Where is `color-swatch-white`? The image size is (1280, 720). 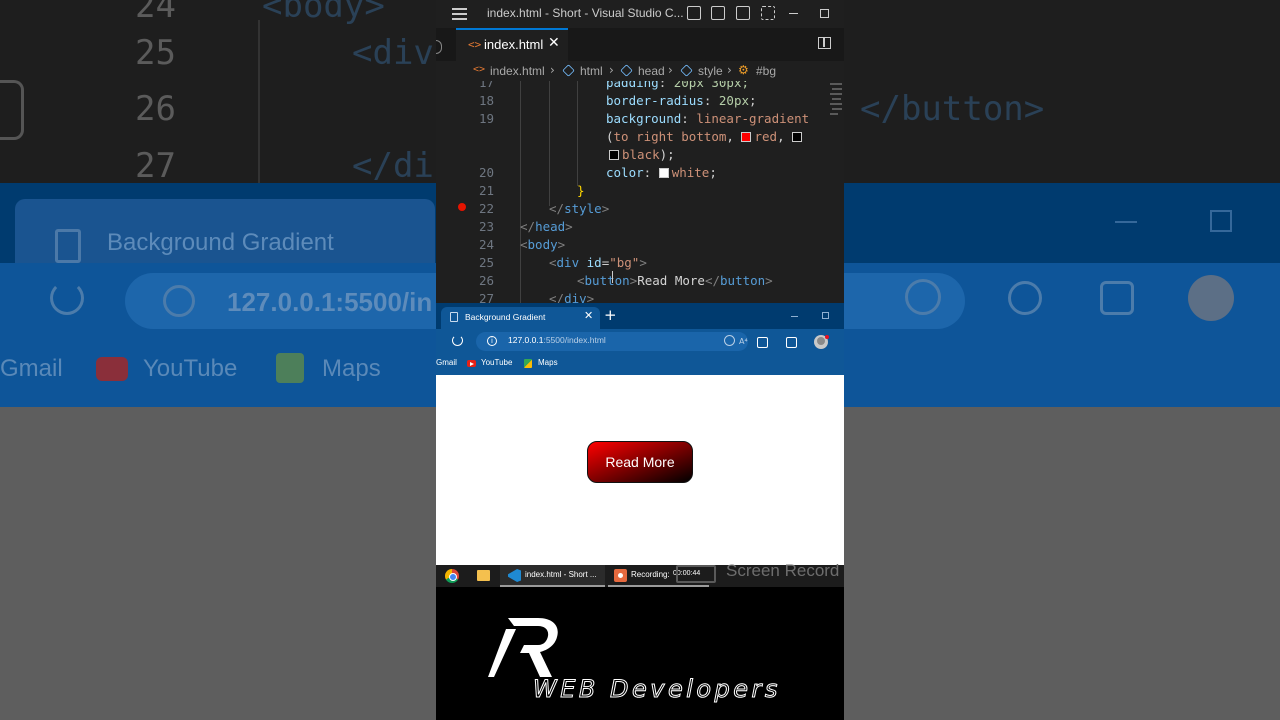 color-swatch-white is located at coordinates (663, 173).